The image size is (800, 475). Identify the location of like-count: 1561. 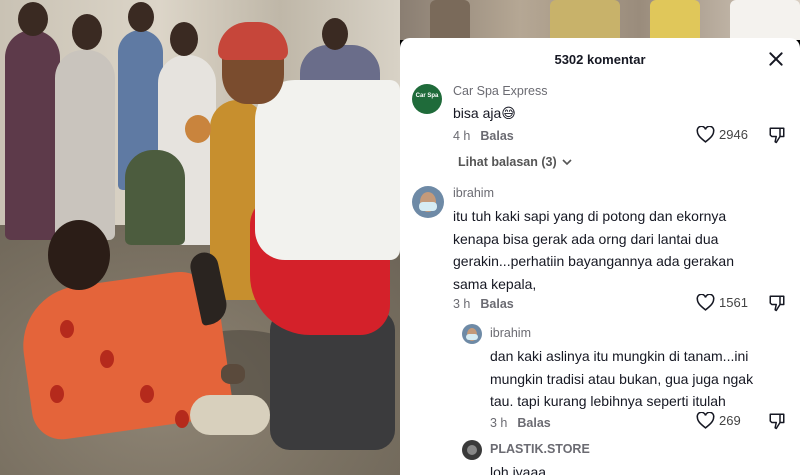
(733, 302).